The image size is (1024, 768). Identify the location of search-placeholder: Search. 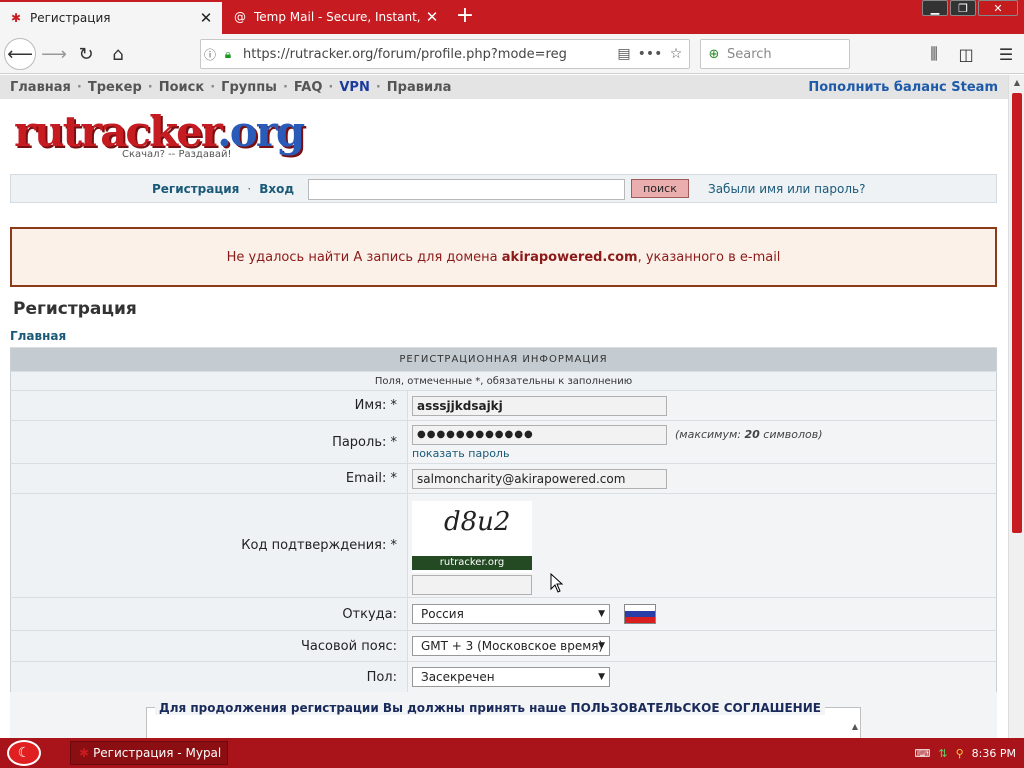
(749, 54).